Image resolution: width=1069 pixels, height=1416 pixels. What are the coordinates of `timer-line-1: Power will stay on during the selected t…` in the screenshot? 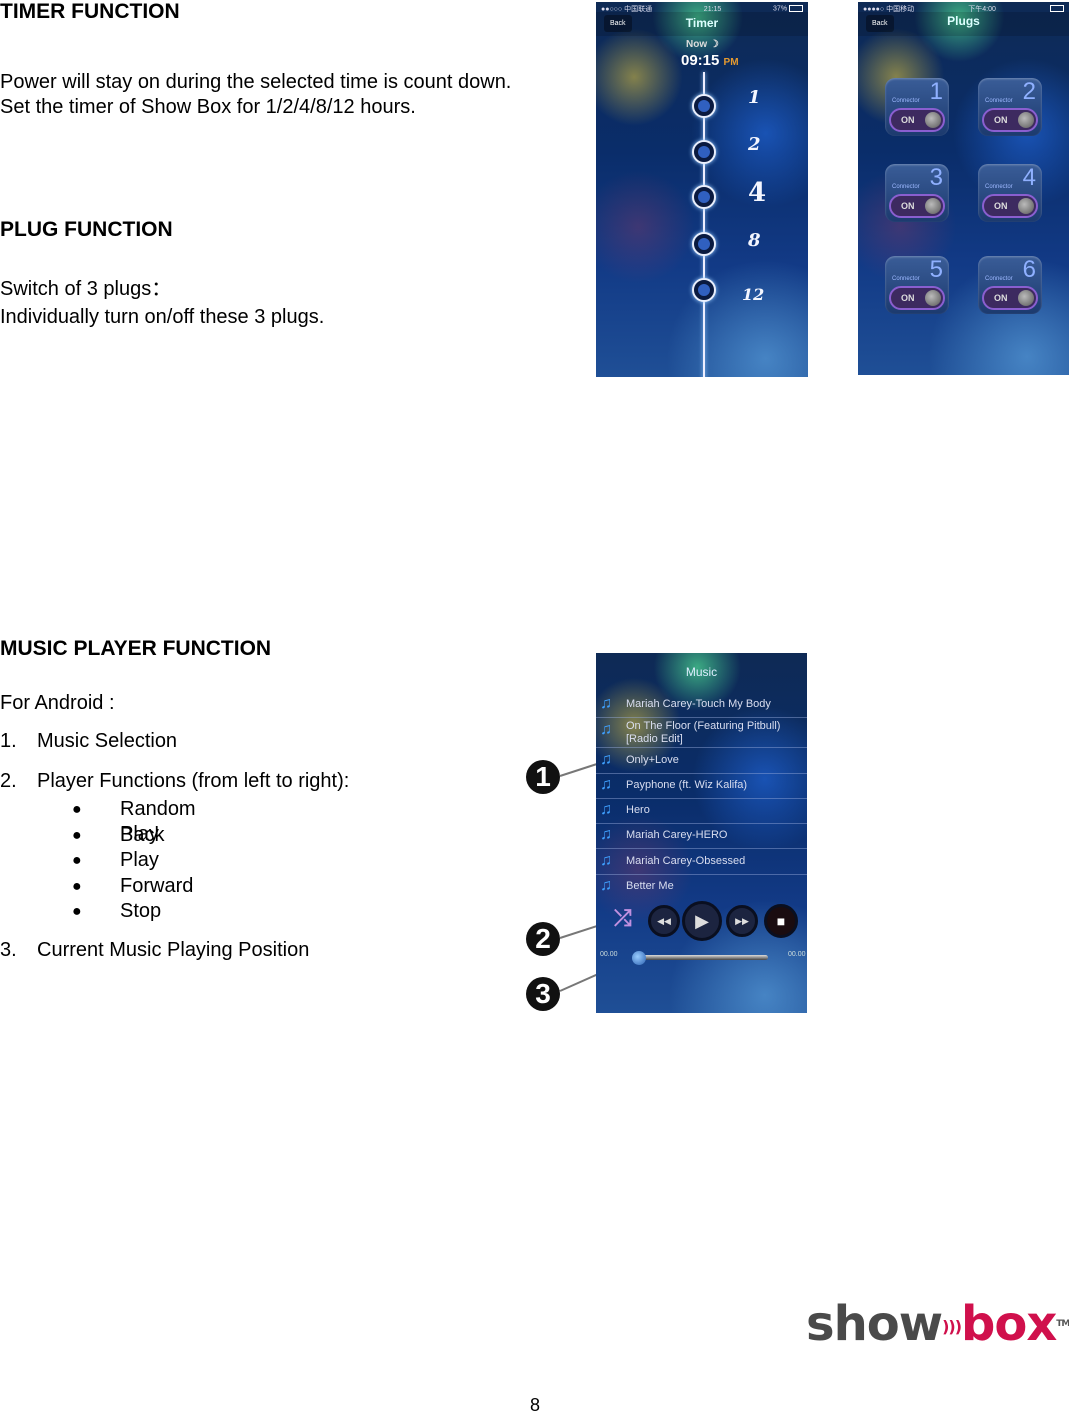 It's located at (256, 82).